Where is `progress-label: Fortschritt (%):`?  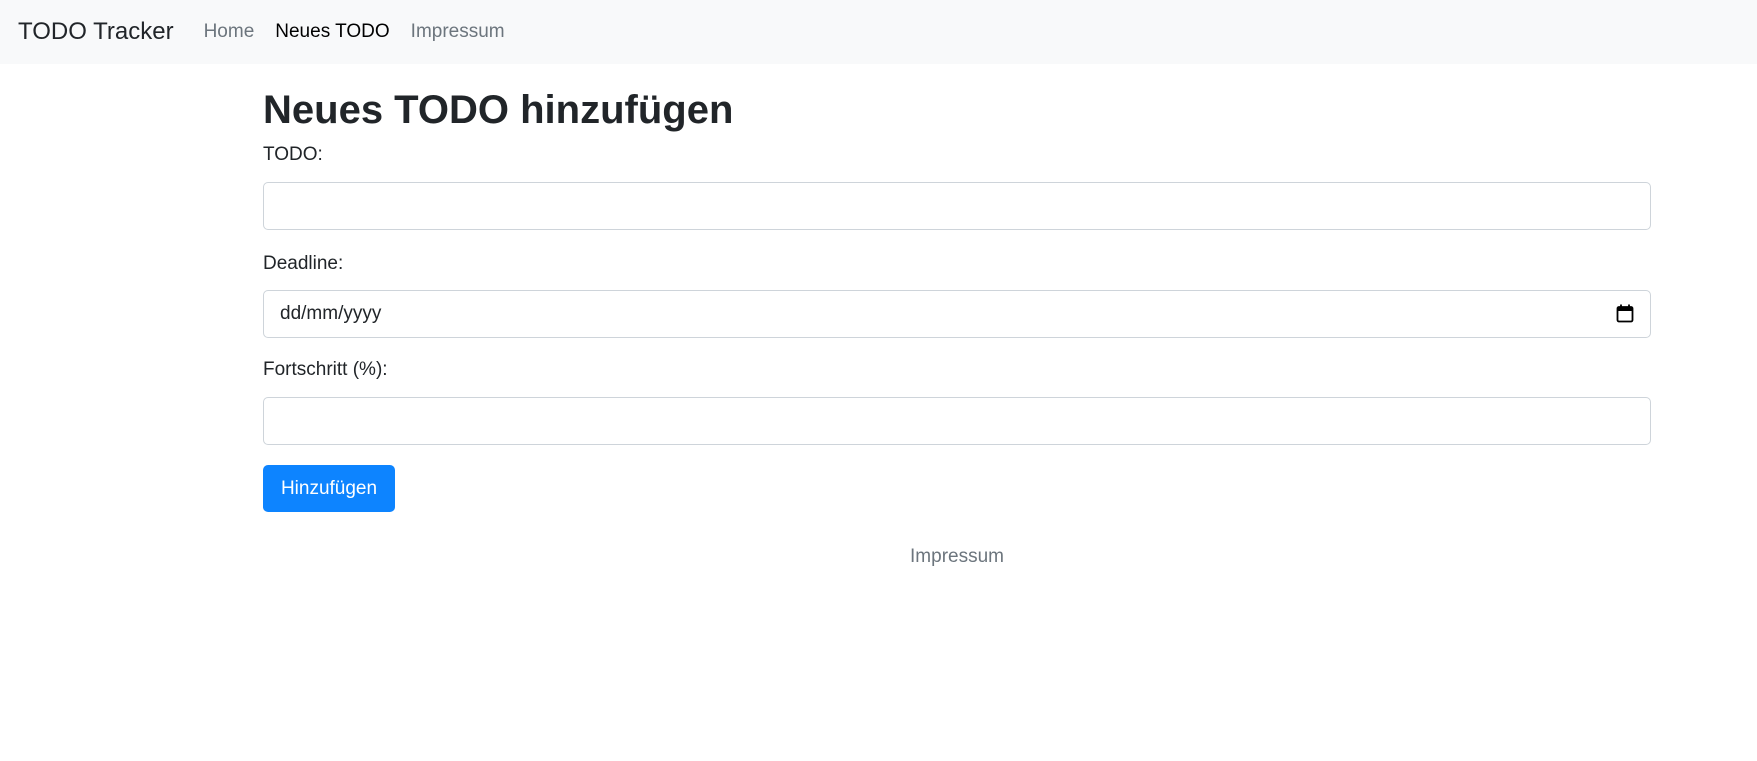 progress-label: Fortschritt (%): is located at coordinates (325, 369).